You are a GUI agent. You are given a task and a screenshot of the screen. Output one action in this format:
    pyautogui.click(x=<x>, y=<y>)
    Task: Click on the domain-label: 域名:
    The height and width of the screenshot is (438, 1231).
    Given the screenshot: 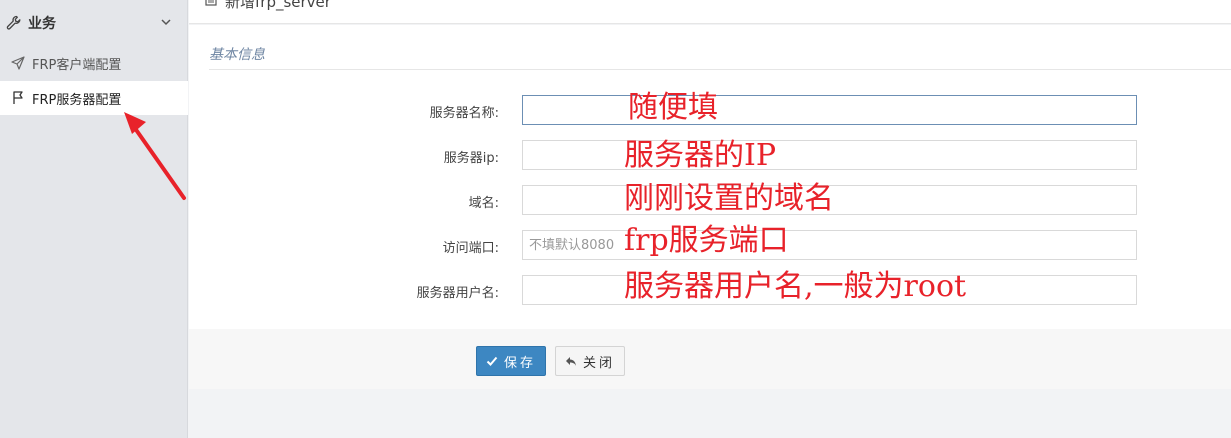 What is the action you would take?
    pyautogui.click(x=483, y=203)
    